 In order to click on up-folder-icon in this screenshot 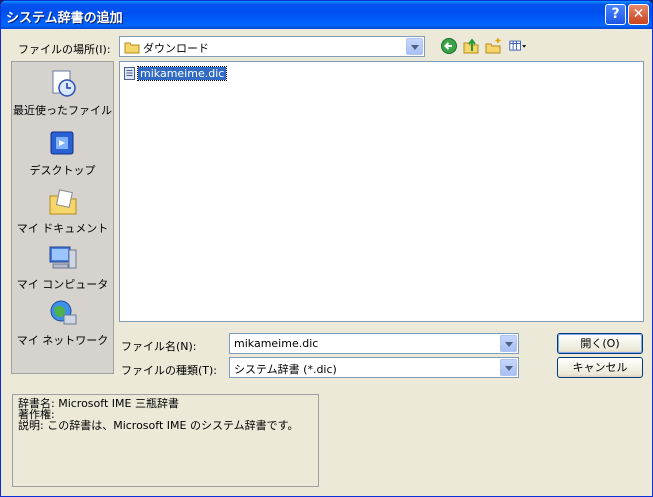, I will do `click(471, 46)`.